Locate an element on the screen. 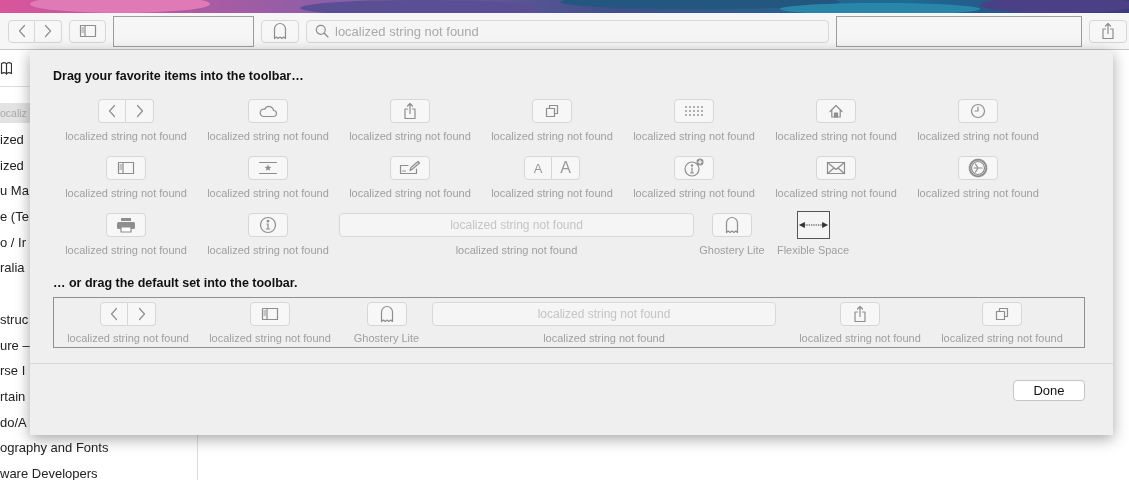 This screenshot has height=480, width=1129. book-icon is located at coordinates (6, 68).